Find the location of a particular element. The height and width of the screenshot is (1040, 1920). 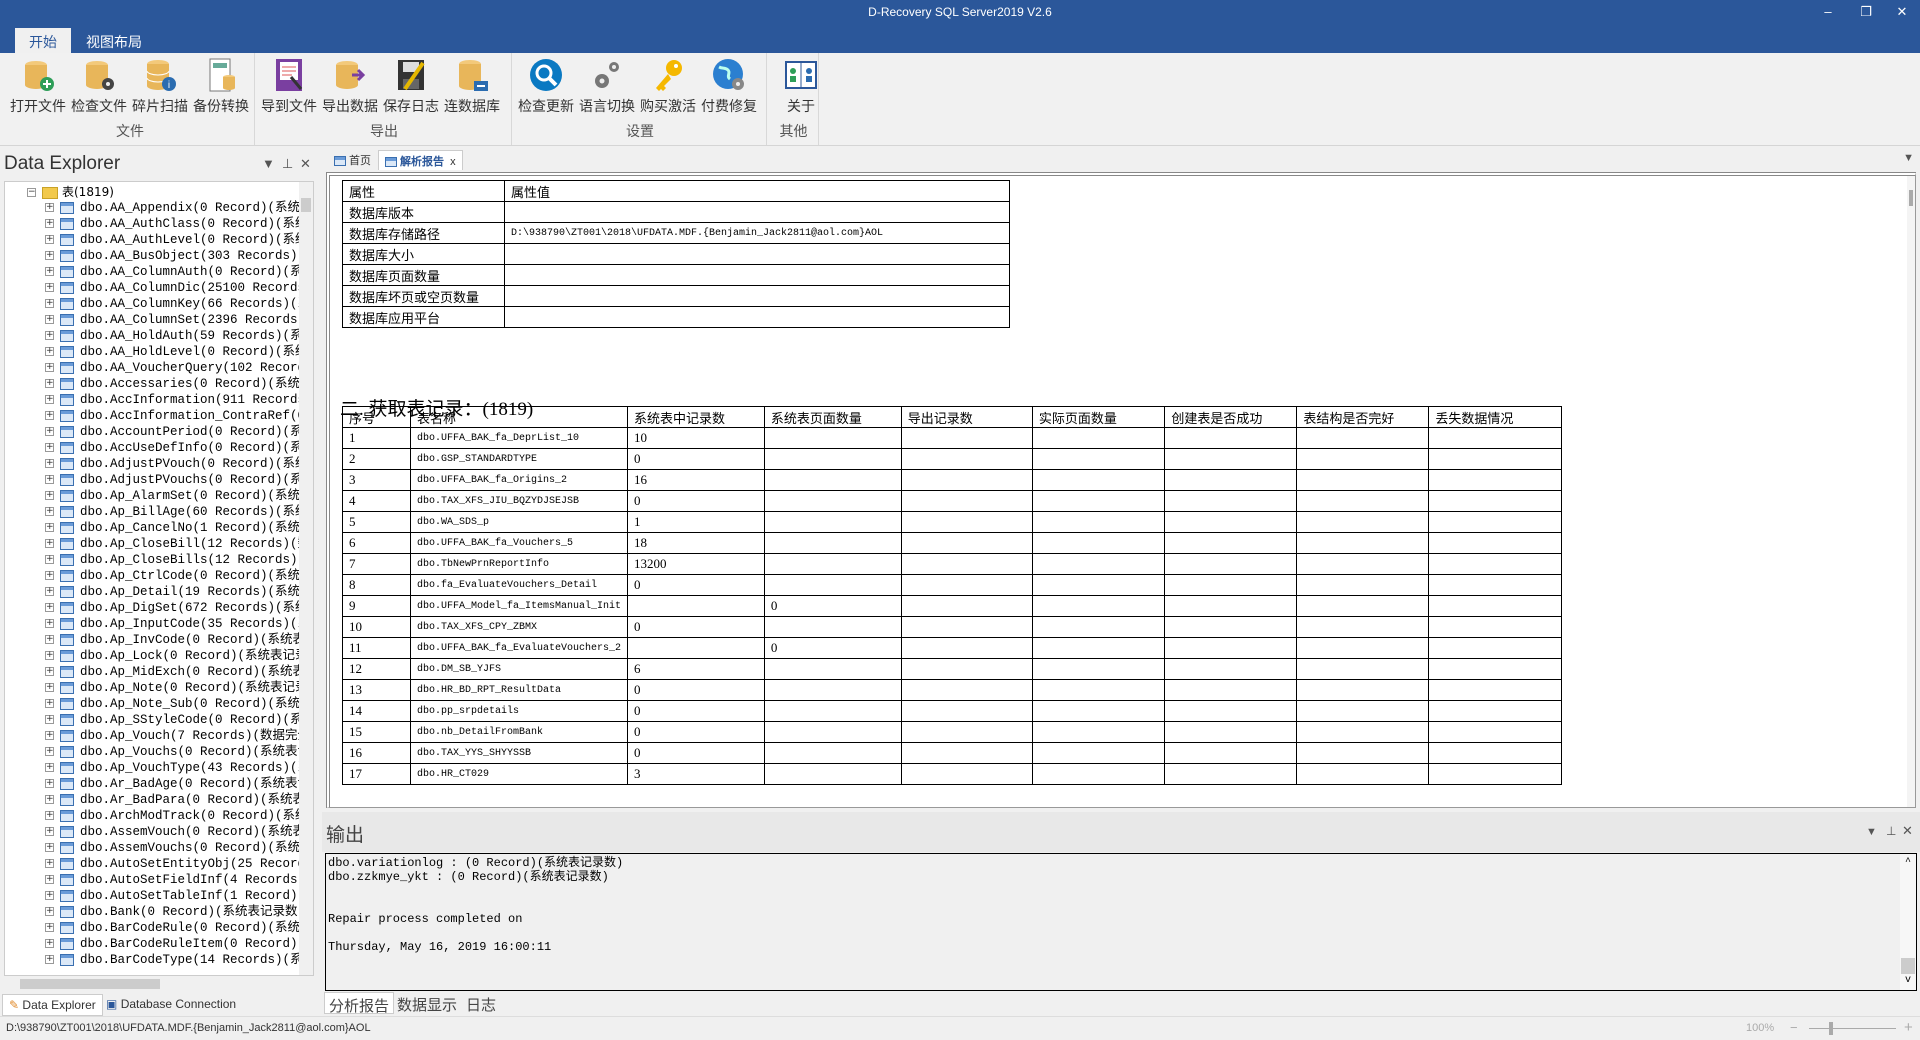

ribbon-tab-view-layout: 视图布局 is located at coordinates (114, 40).